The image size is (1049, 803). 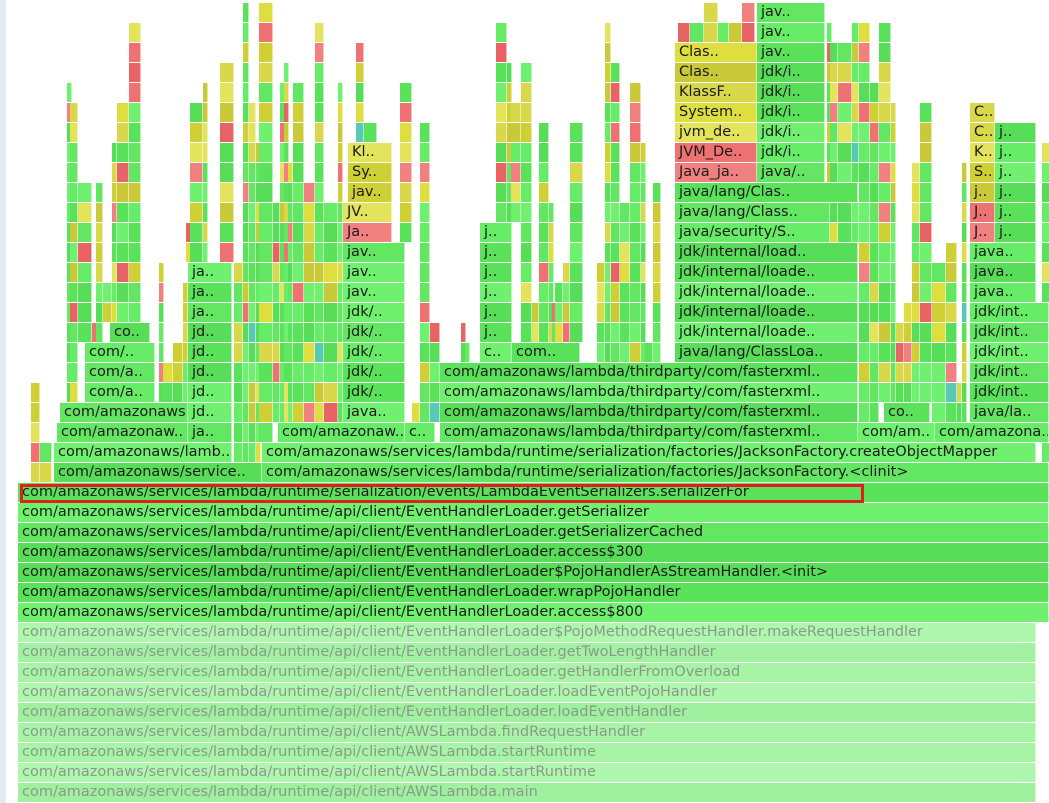 I want to click on flame-frame: c.., so click(x=420, y=432).